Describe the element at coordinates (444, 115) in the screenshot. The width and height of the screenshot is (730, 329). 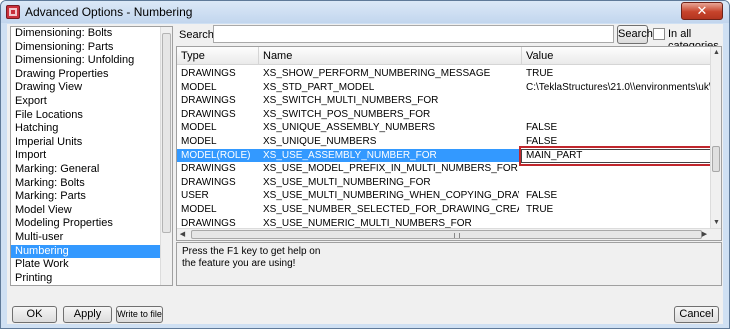
I see `table-row: DRAWINGS XS_SWITCH_POS_NUMBERS_FOR` at that location.